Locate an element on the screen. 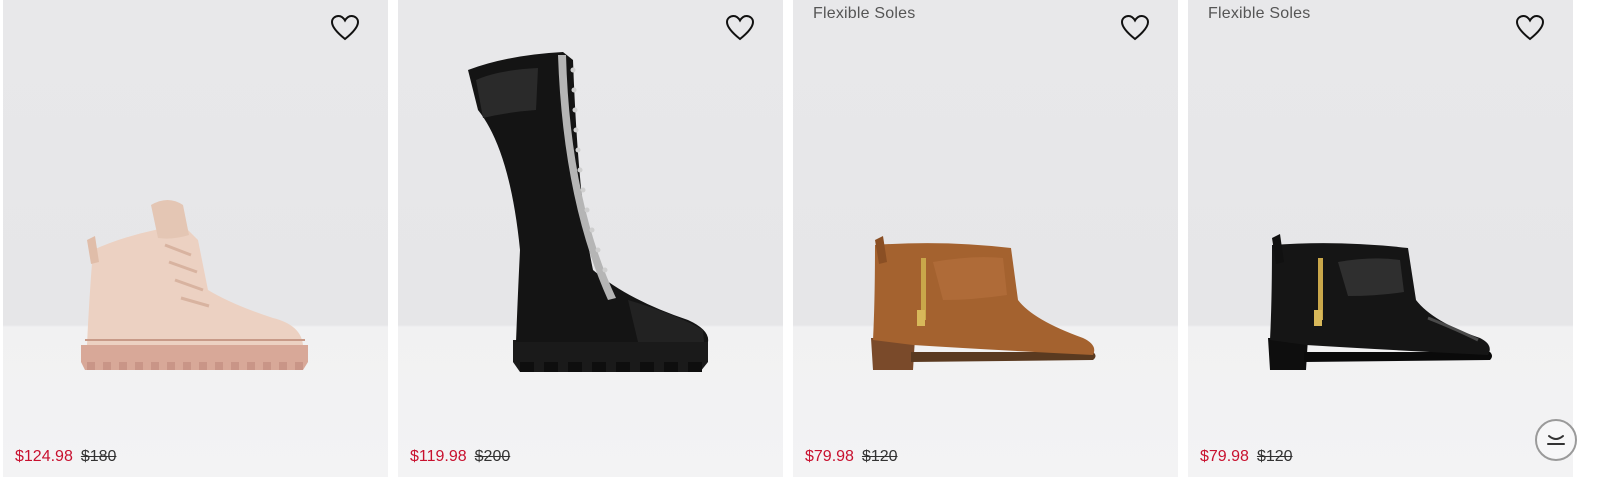 This screenshot has width=1600, height=477. price-row: $124.98 $180 is located at coordinates (65, 457).